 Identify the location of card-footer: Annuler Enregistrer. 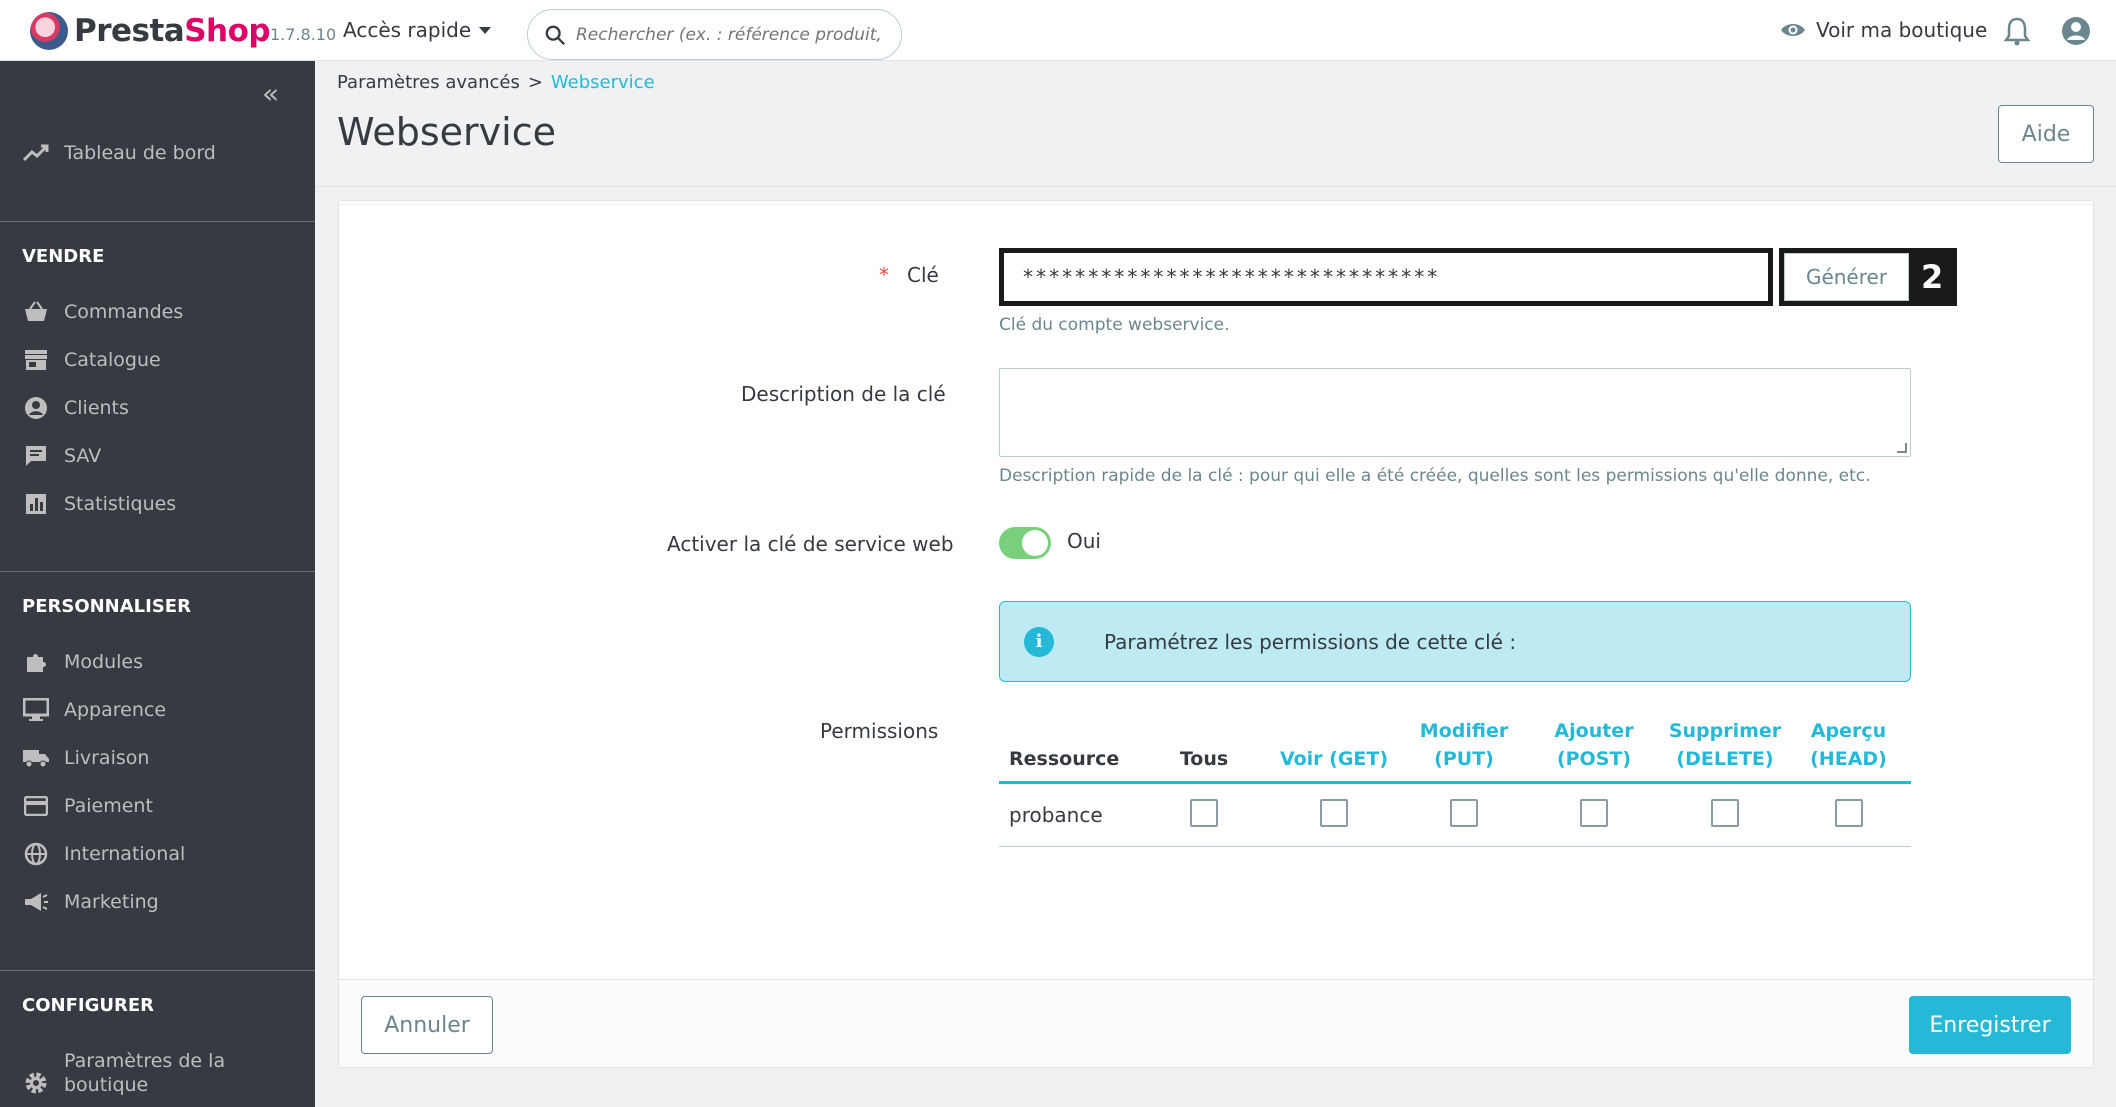
(1216, 1023).